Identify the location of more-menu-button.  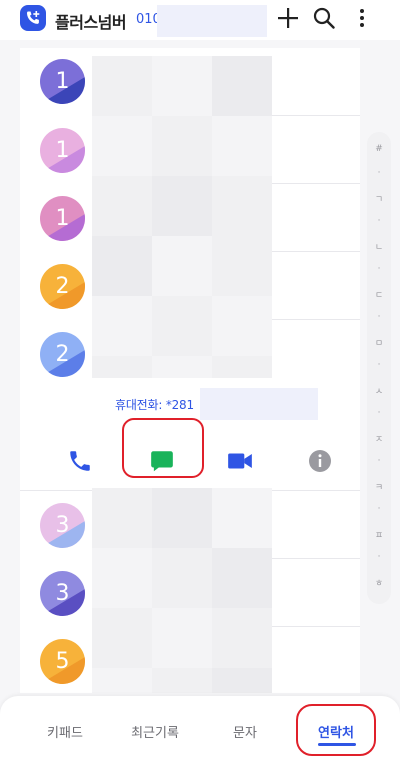
(362, 18).